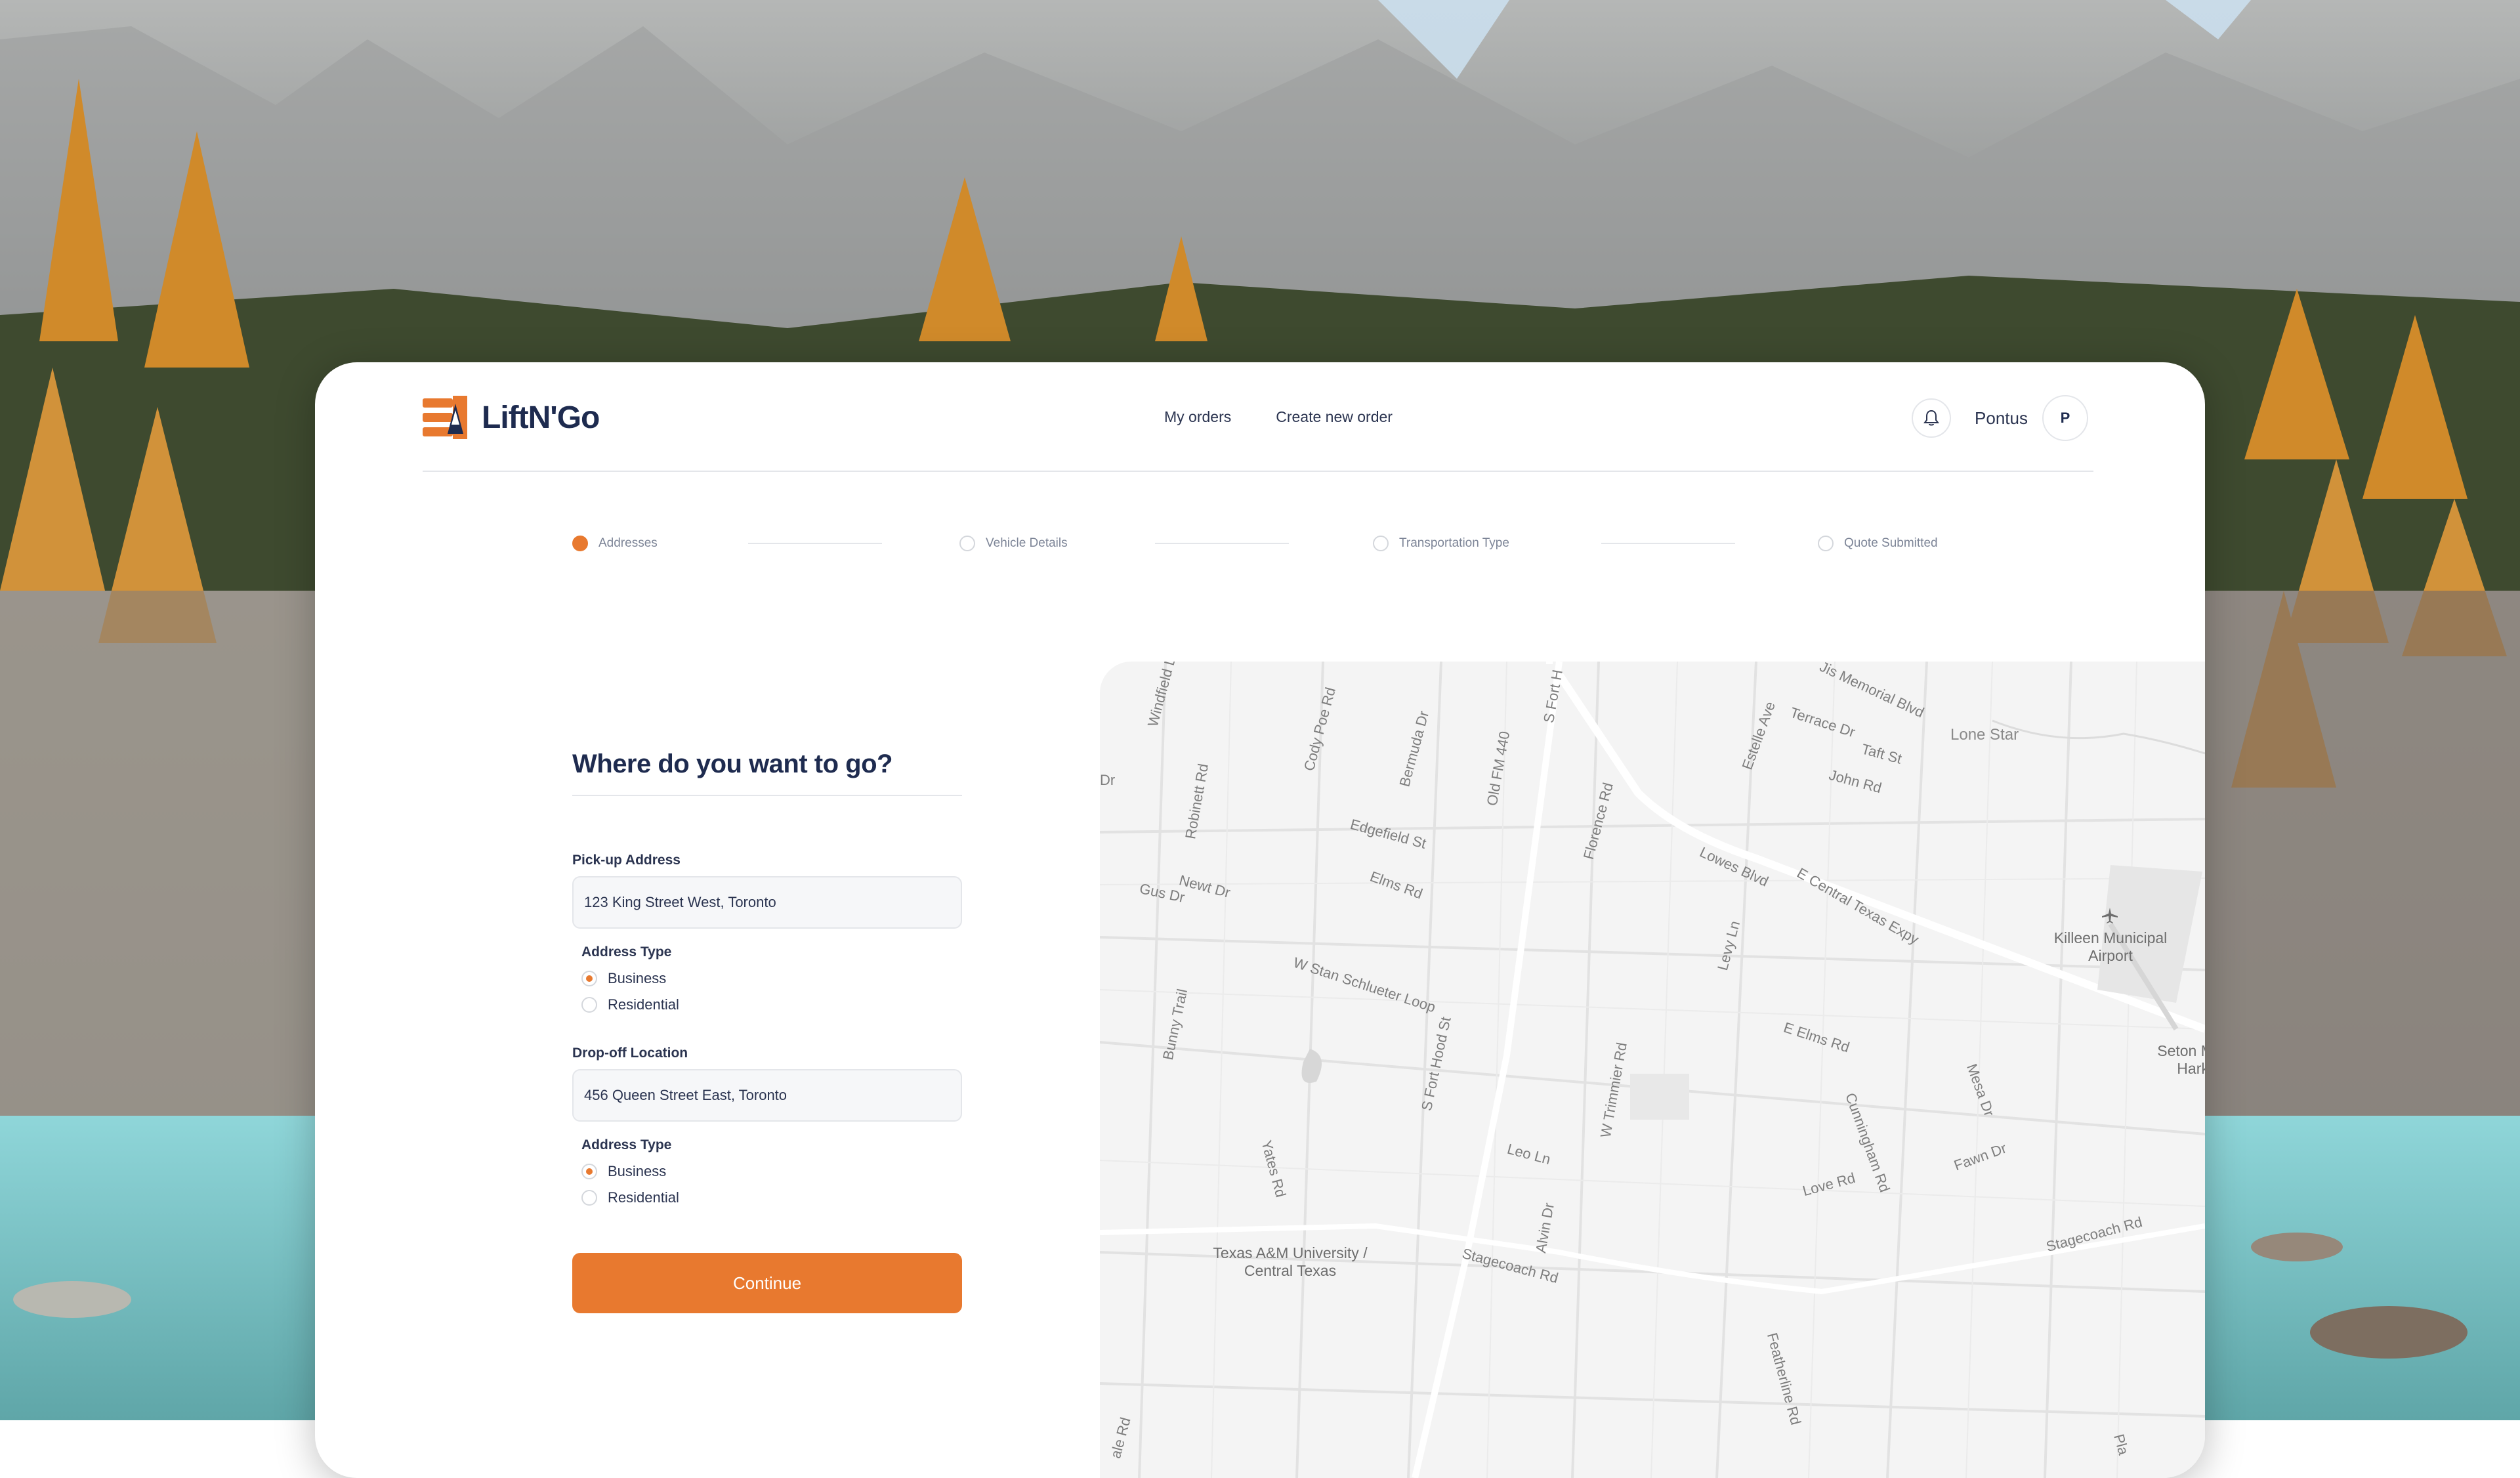 Image resolution: width=2520 pixels, height=1478 pixels. I want to click on dropoff-option-residential: Residential, so click(771, 1198).